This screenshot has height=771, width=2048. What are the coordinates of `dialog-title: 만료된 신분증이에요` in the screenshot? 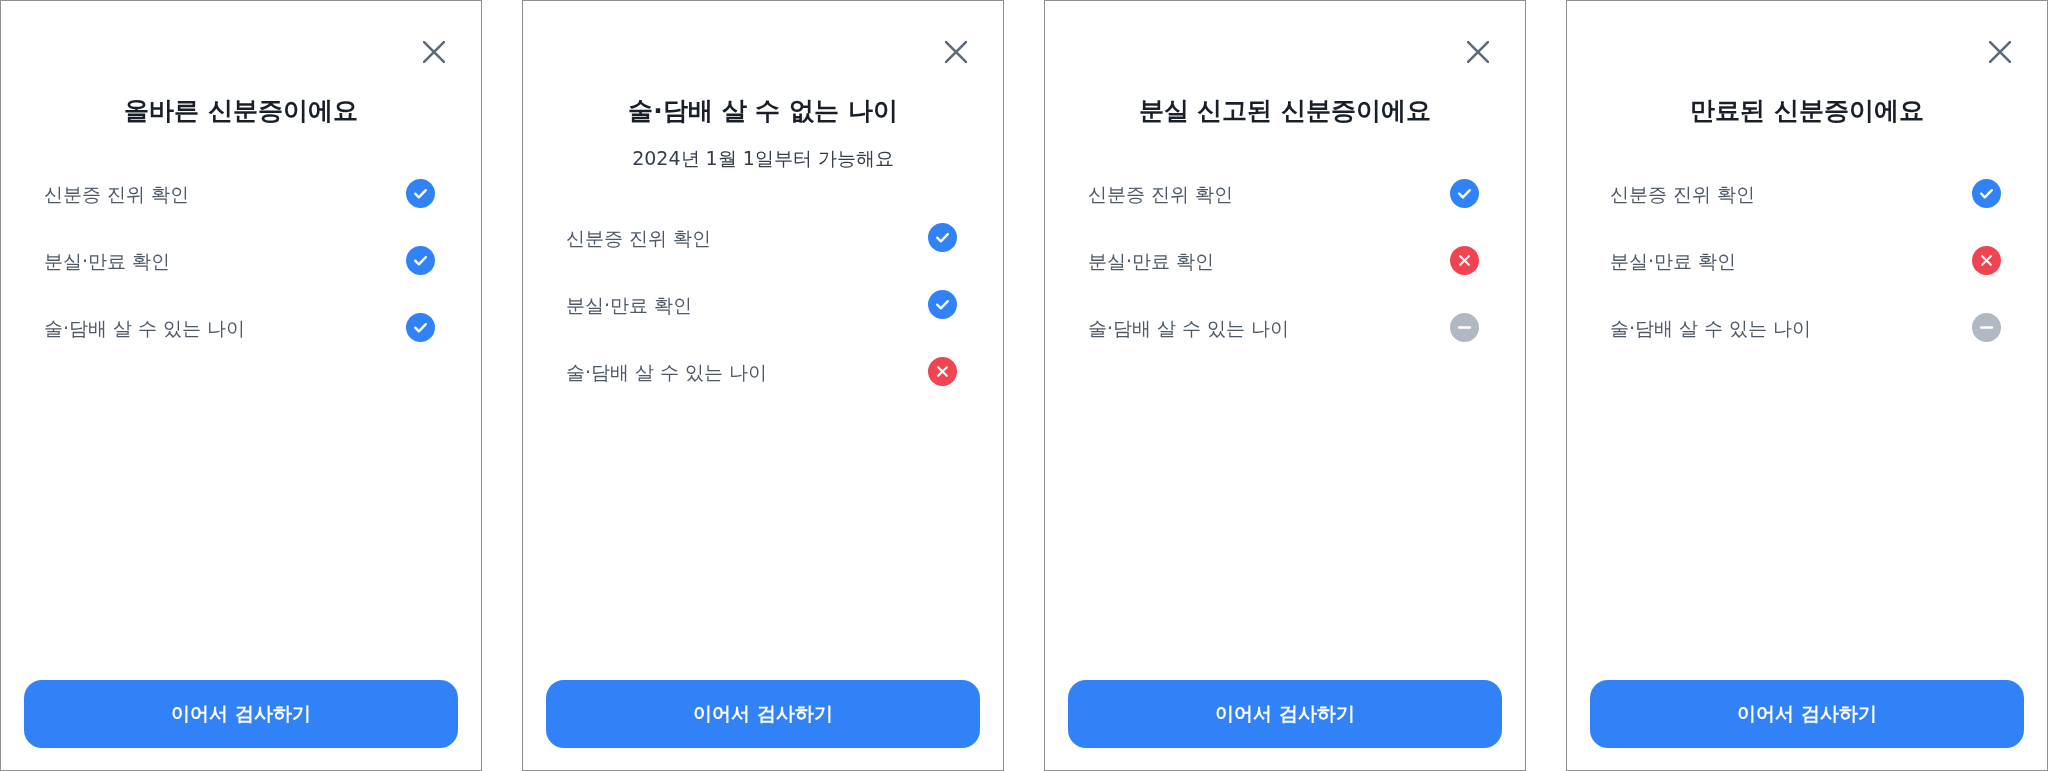 It's located at (1807, 111).